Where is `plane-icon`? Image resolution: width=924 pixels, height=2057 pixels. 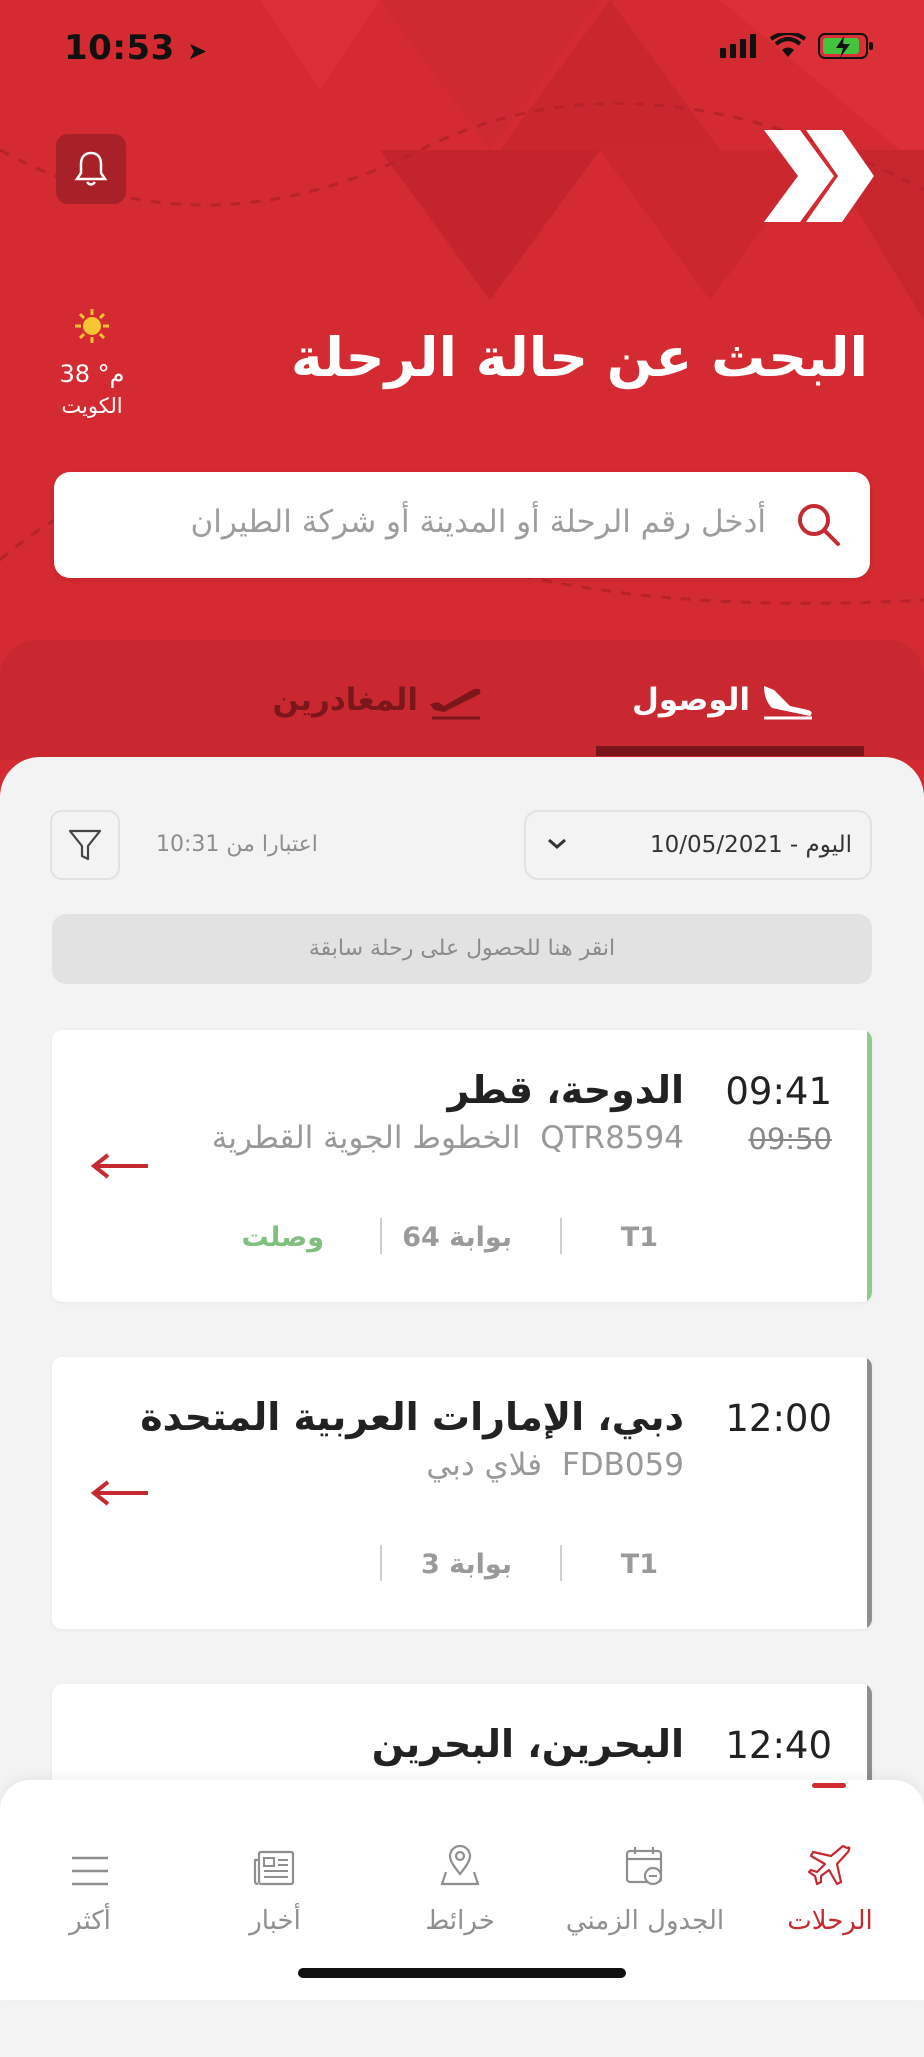 plane-icon is located at coordinates (829, 1865).